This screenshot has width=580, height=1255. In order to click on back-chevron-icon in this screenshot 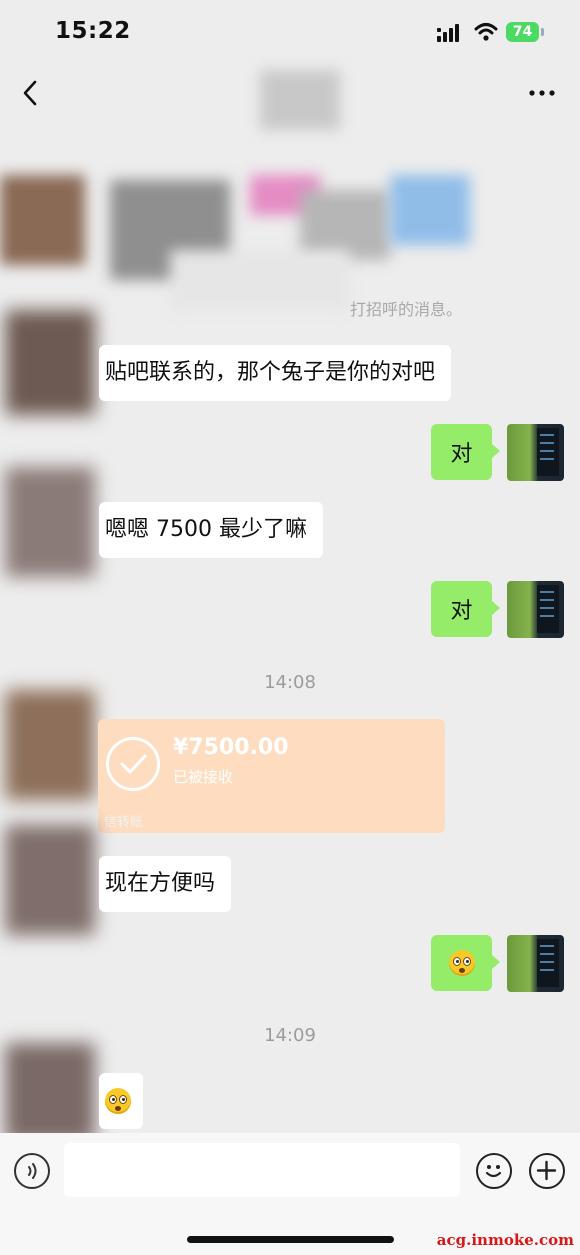, I will do `click(31, 93)`.